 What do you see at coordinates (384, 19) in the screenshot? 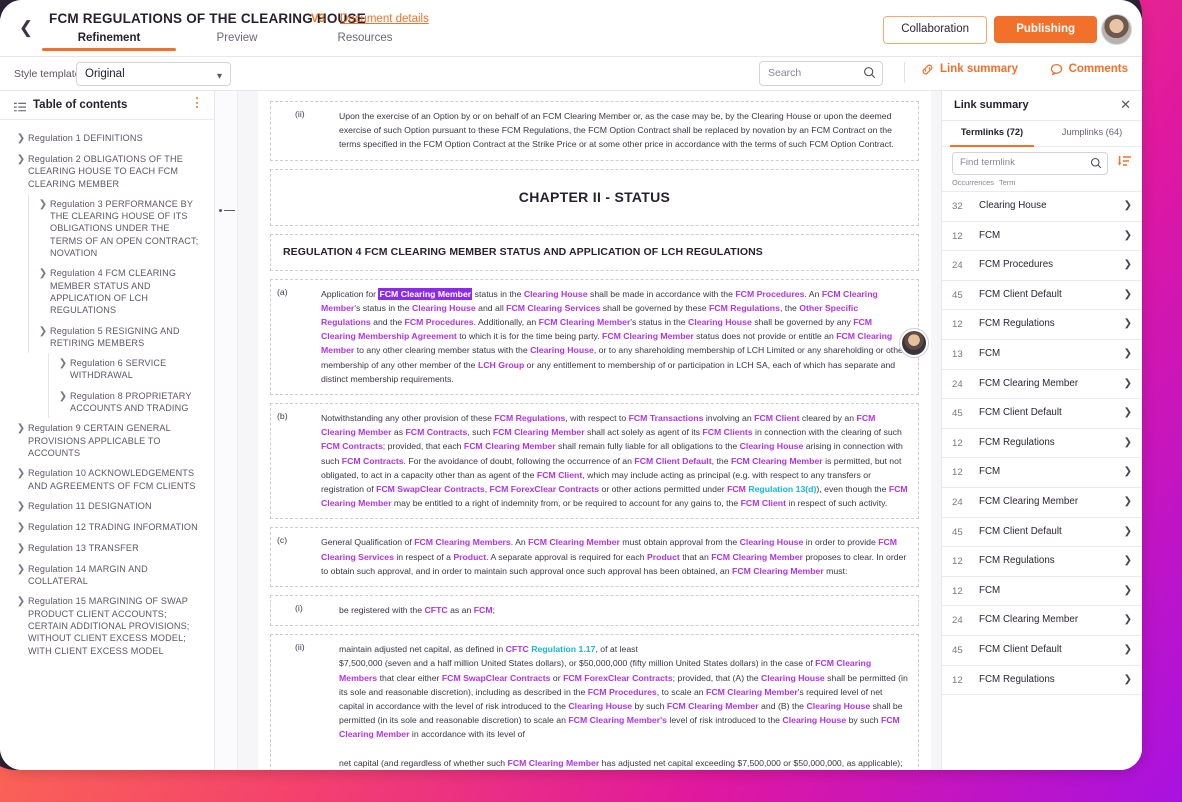
I see `document-details-link: Document details` at bounding box center [384, 19].